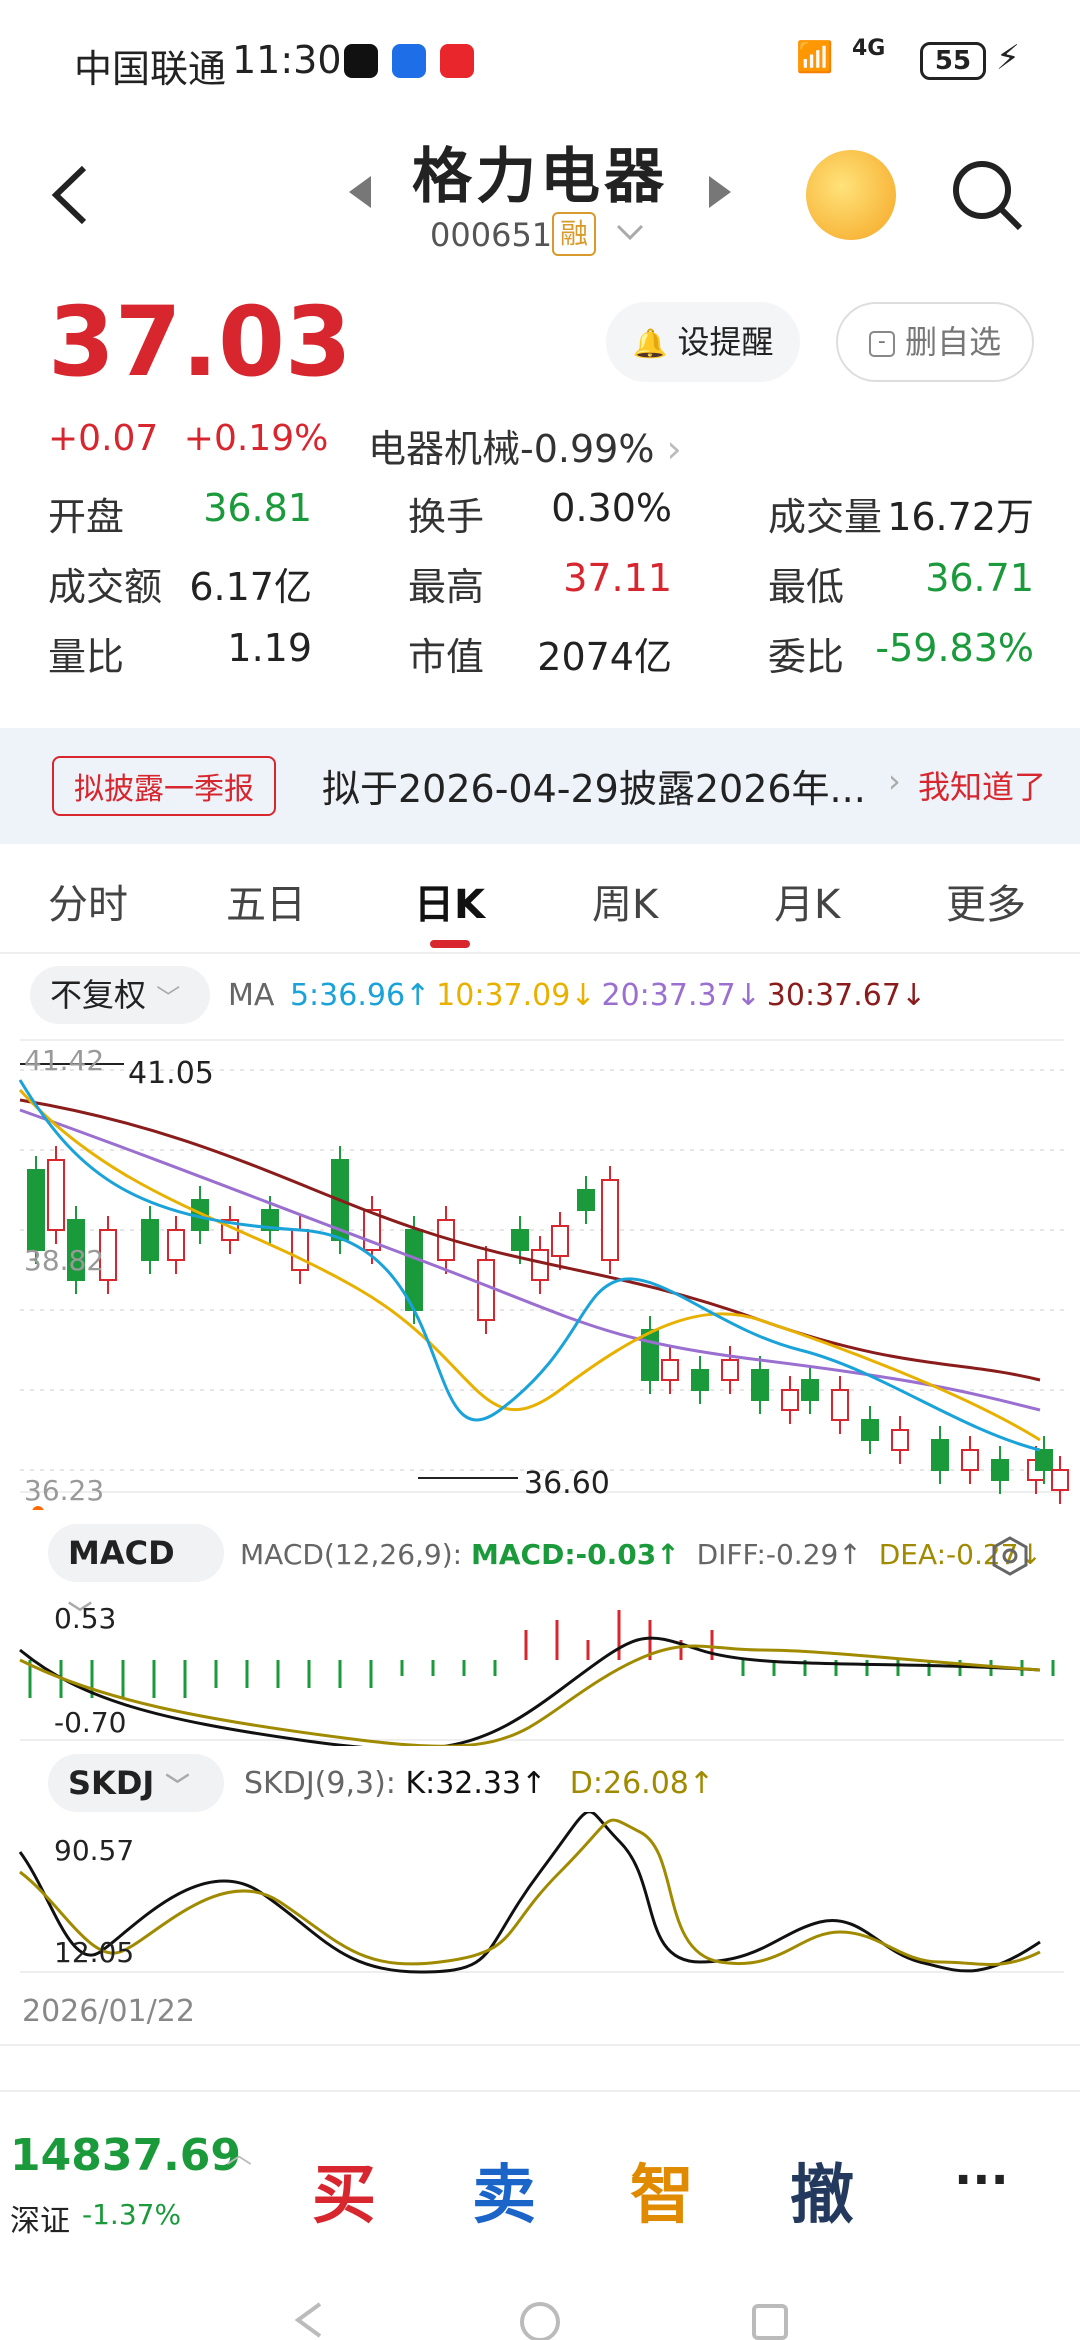  What do you see at coordinates (953, 342) in the screenshot?
I see `remove-watchlist-label: 删自选` at bounding box center [953, 342].